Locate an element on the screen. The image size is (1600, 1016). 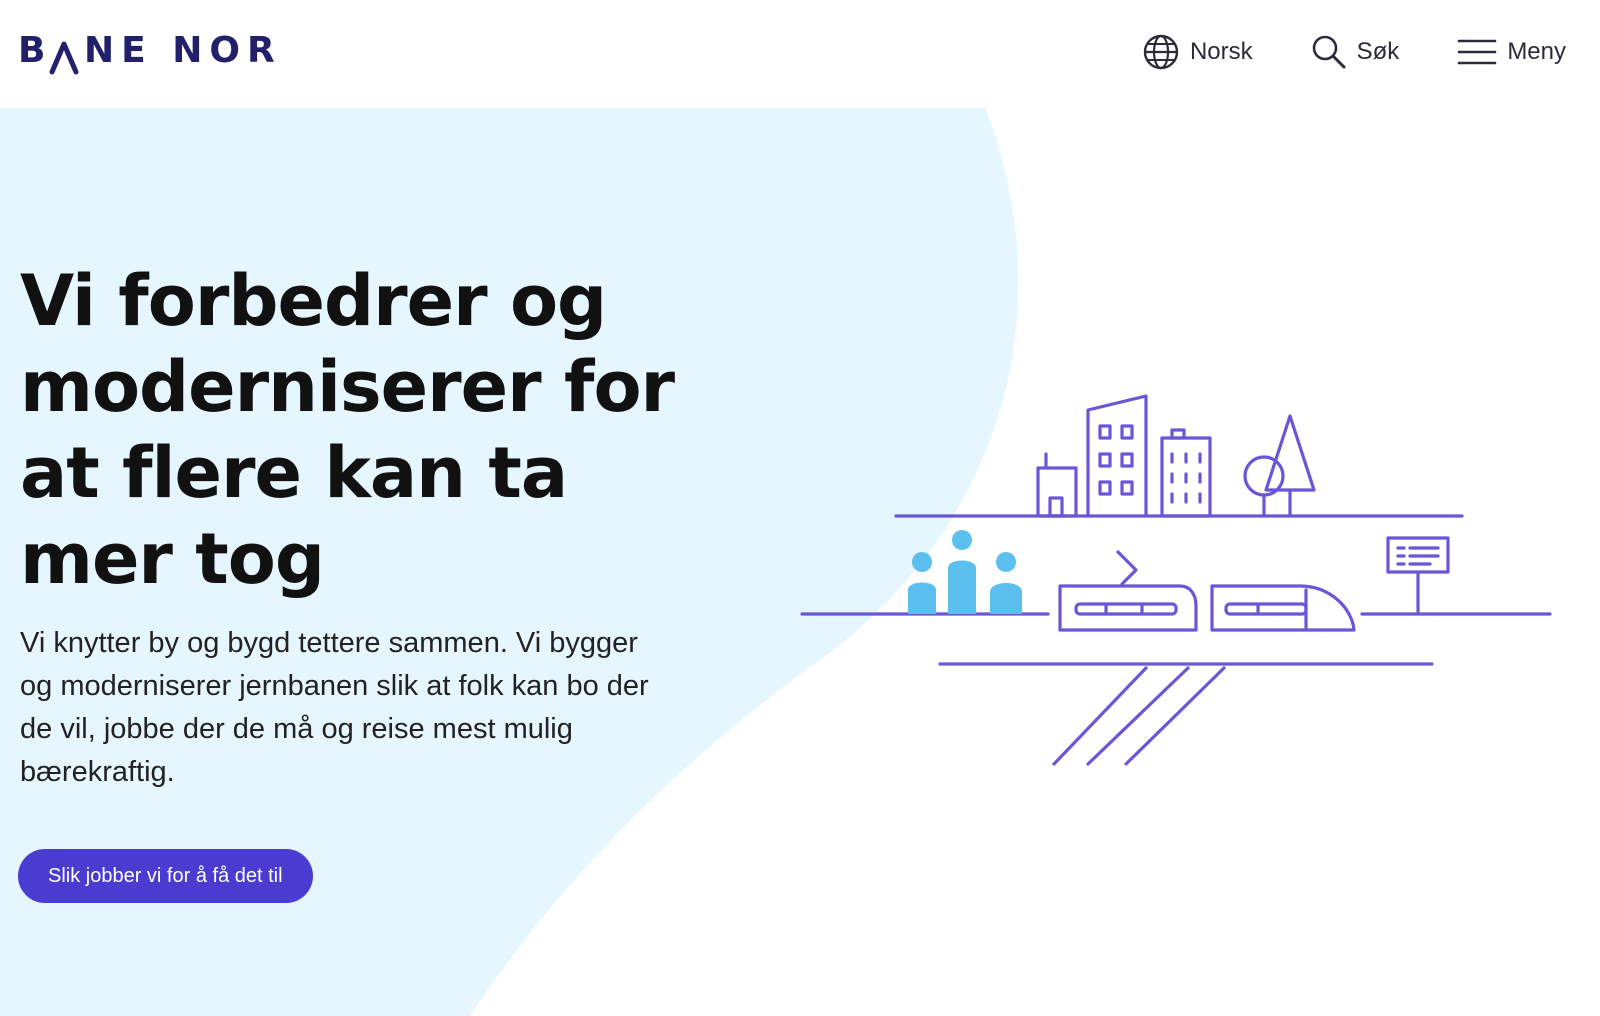
tall-building-icon is located at coordinates (1117, 456).